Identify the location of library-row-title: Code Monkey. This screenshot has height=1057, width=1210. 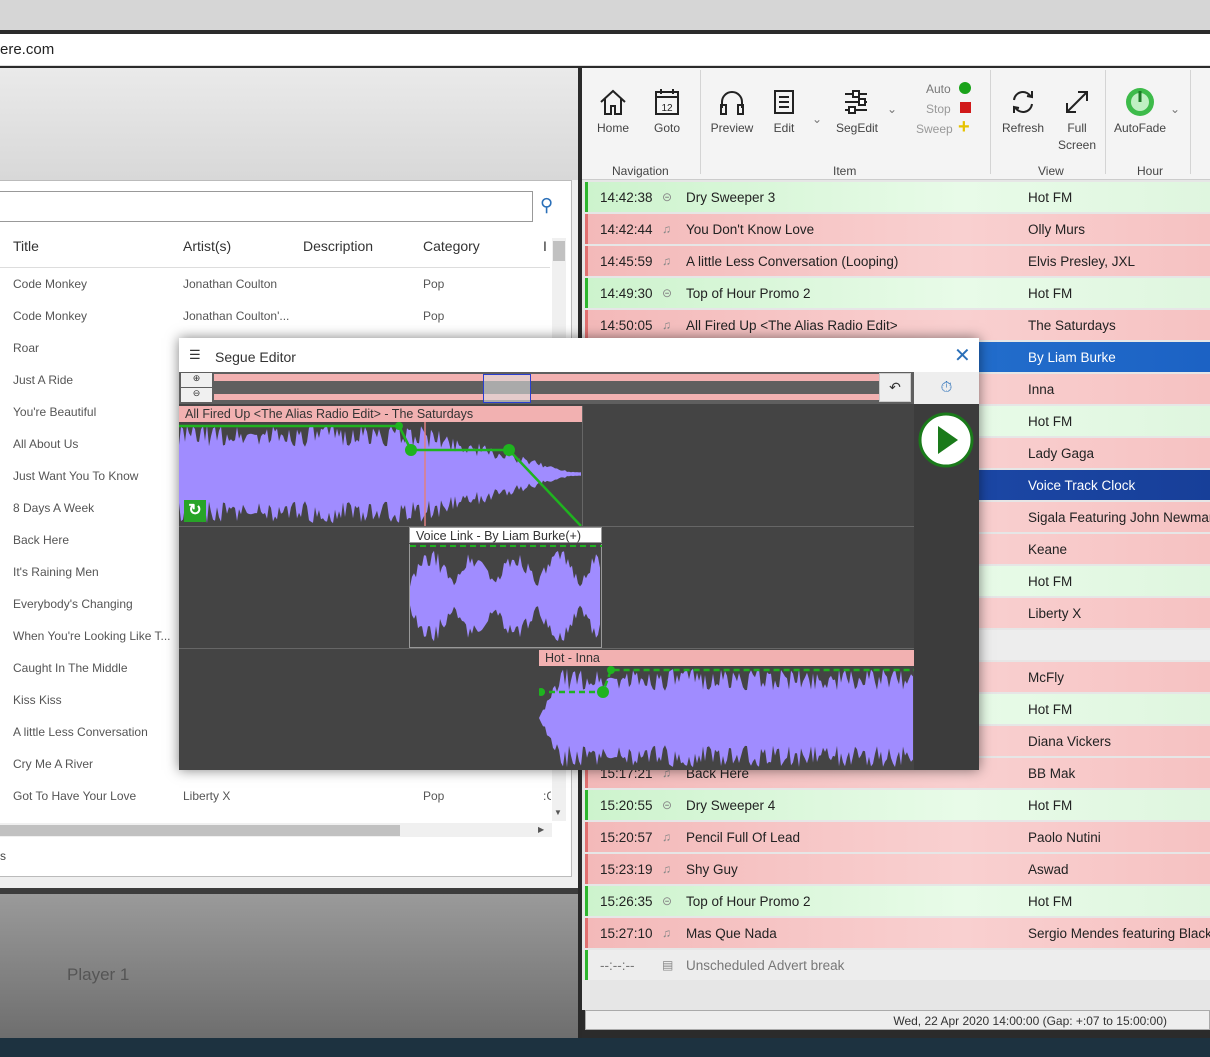
(93, 316).